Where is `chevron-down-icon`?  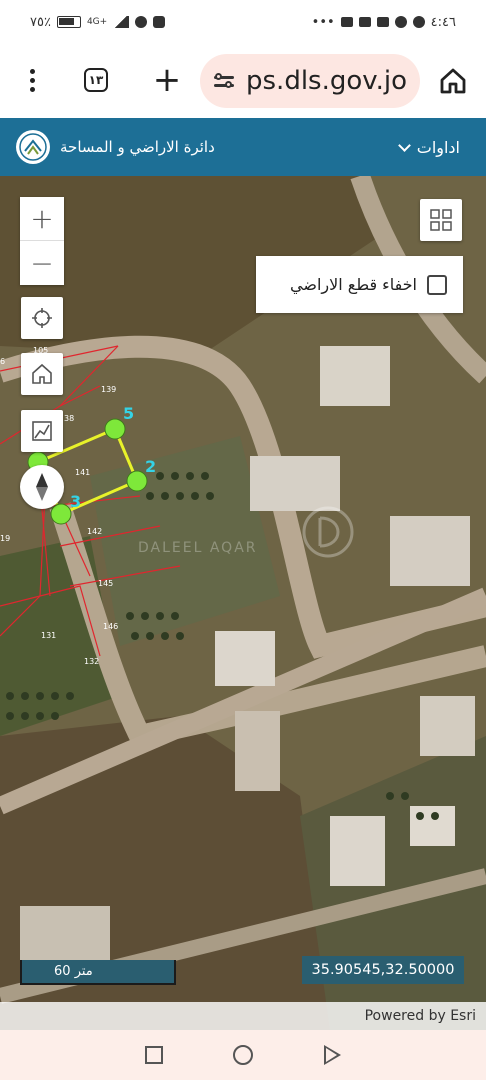 chevron-down-icon is located at coordinates (404, 145).